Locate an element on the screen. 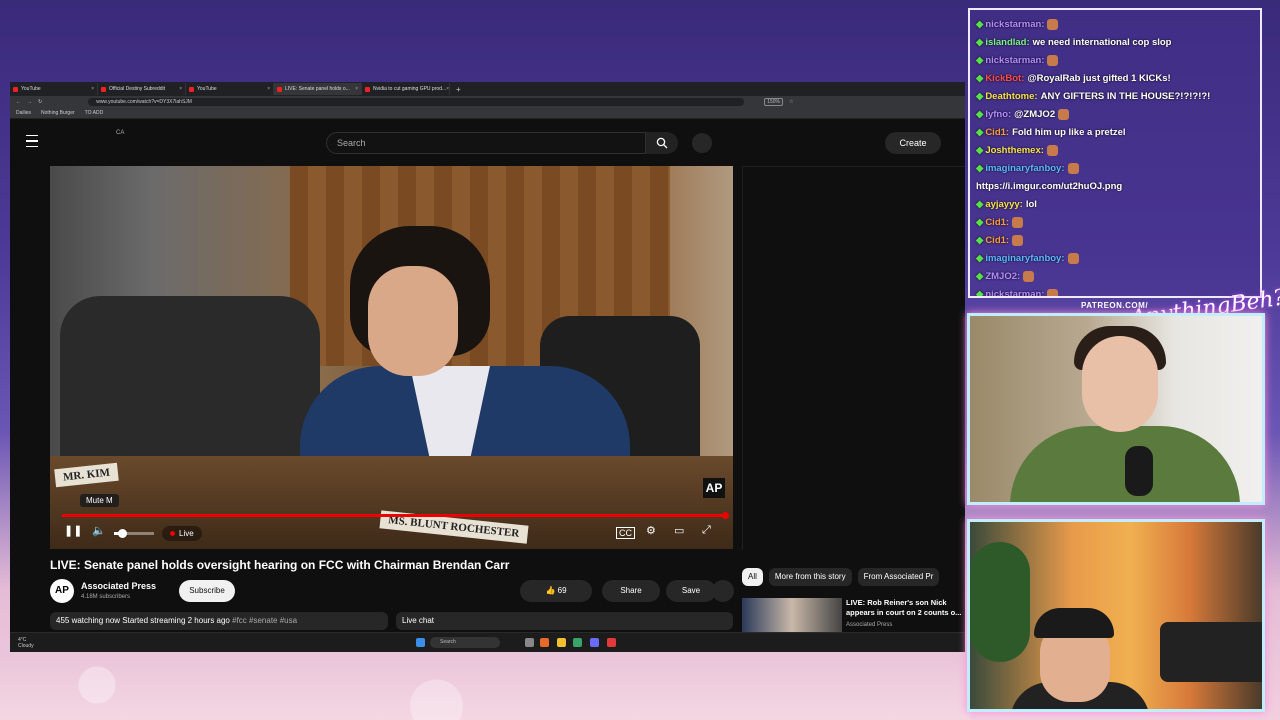 The image size is (1280, 720). share-button: Share is located at coordinates (631, 591).